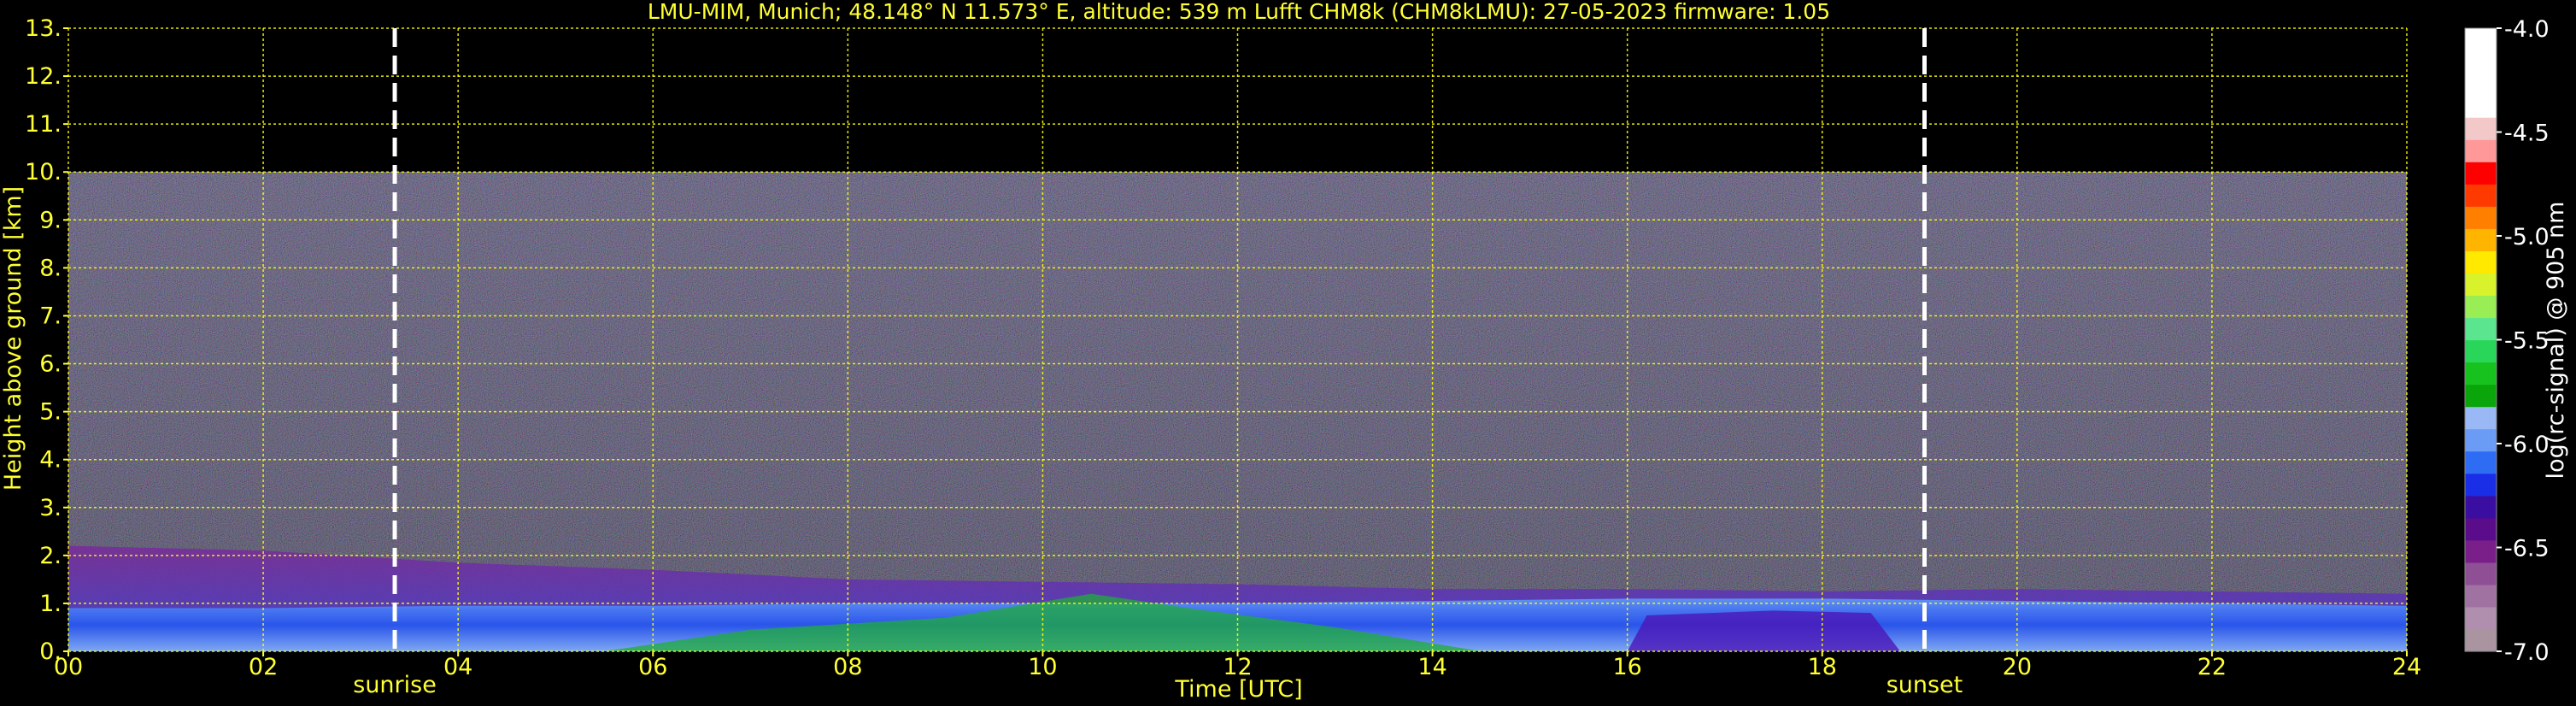  I want to click on colorbar-tick-label: -7.0, so click(2527, 652).